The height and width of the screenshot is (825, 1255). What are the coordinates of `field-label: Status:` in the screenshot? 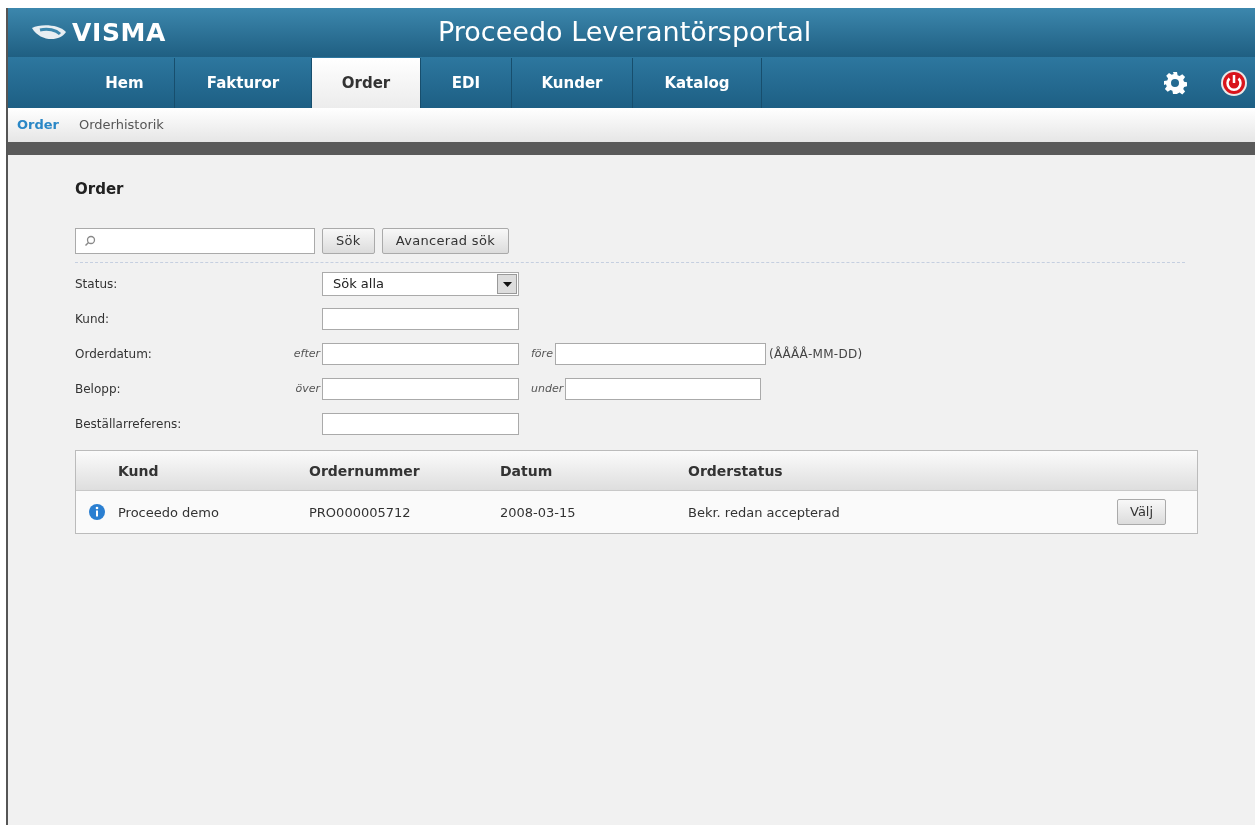 It's located at (96, 284).